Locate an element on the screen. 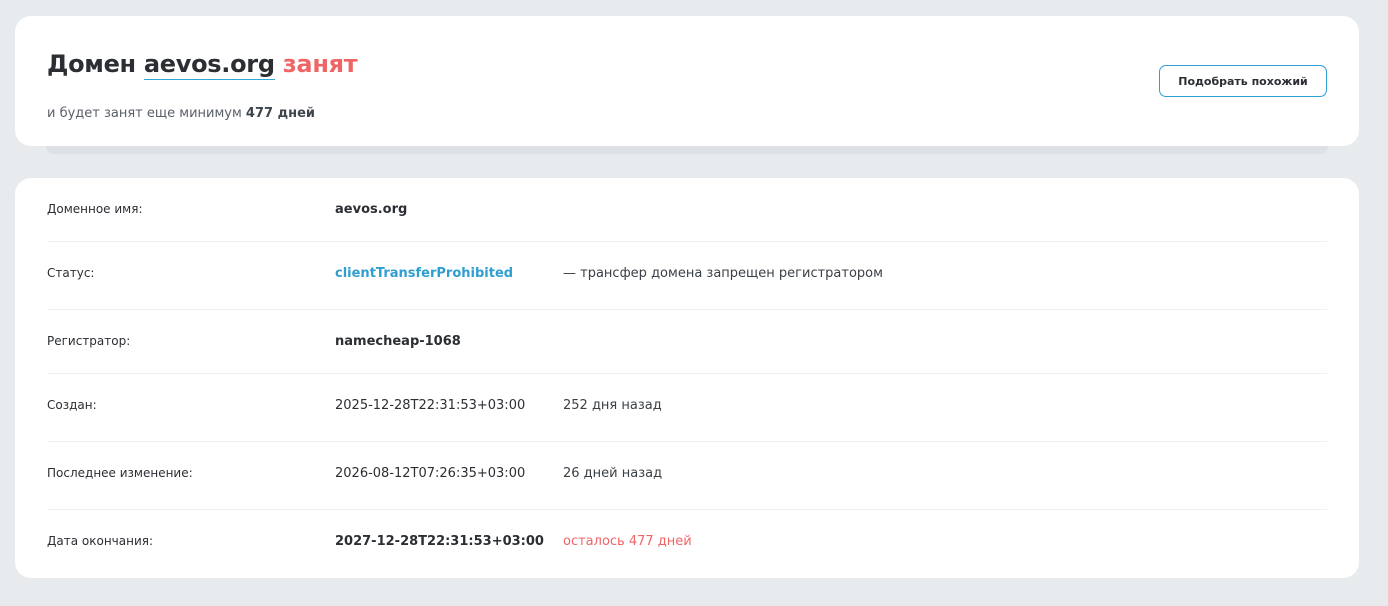 The image size is (1388, 606). updated-date-value: 2026-08-12T07:26:35+03:00 is located at coordinates (430, 473).